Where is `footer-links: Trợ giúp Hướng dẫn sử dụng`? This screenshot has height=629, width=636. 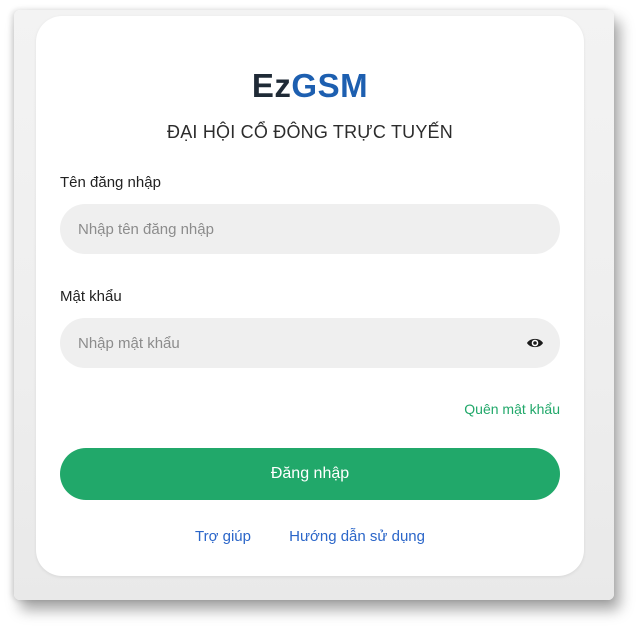
footer-links: Trợ giúp Hướng dẫn sử dụng is located at coordinates (310, 536).